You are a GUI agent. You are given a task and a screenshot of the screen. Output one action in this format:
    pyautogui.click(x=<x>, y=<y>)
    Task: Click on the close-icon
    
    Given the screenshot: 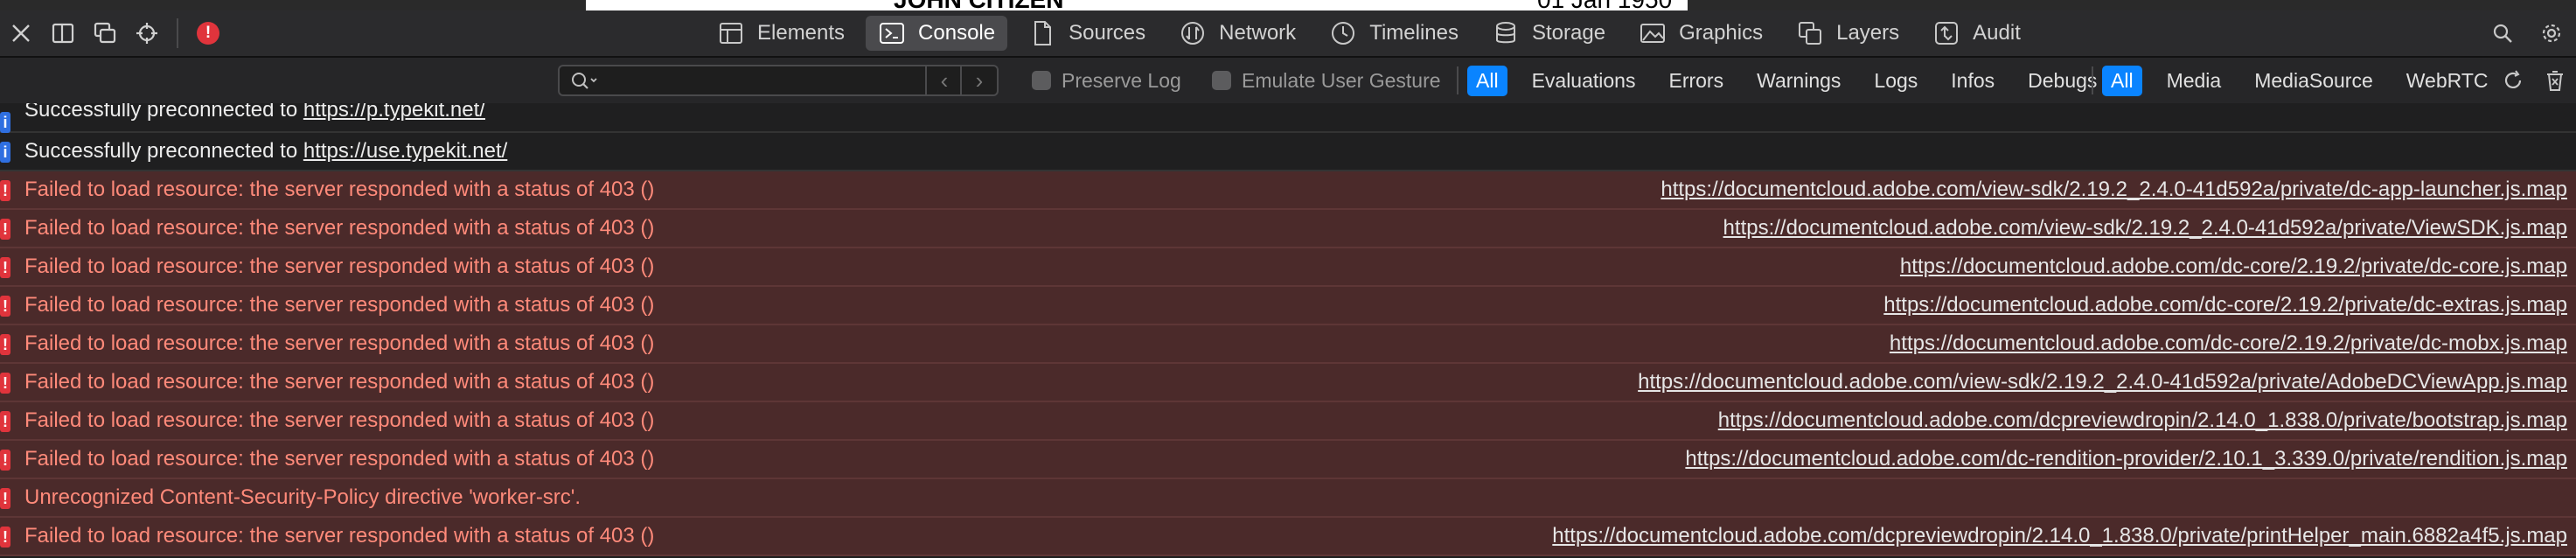 What is the action you would take?
    pyautogui.click(x=21, y=33)
    